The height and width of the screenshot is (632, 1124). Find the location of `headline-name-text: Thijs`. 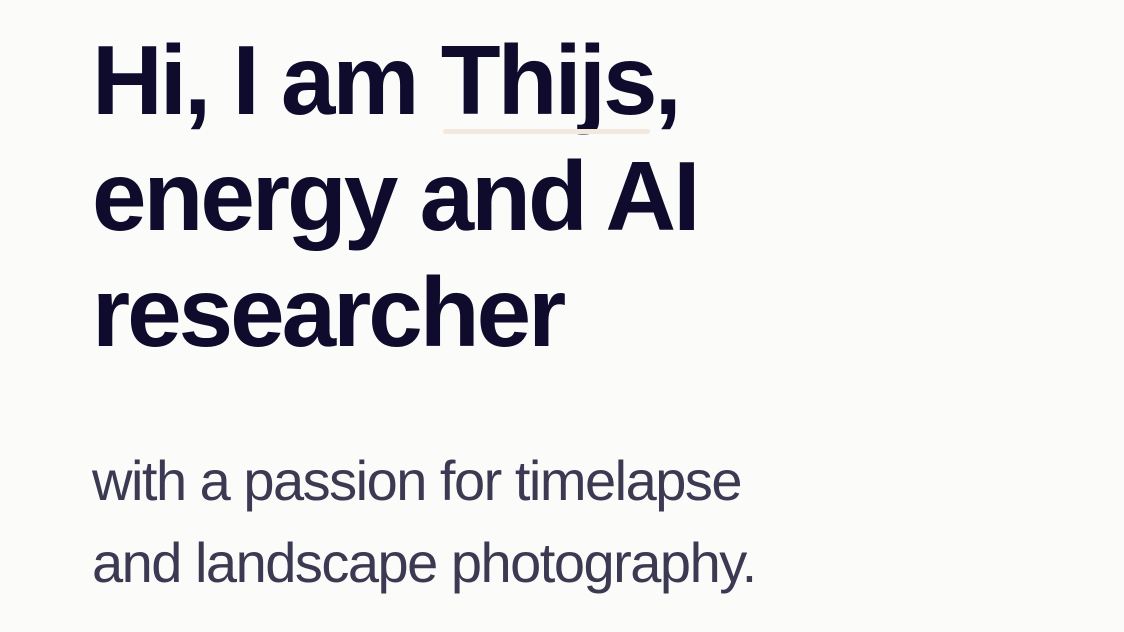

headline-name-text: Thijs is located at coordinates (549, 80).